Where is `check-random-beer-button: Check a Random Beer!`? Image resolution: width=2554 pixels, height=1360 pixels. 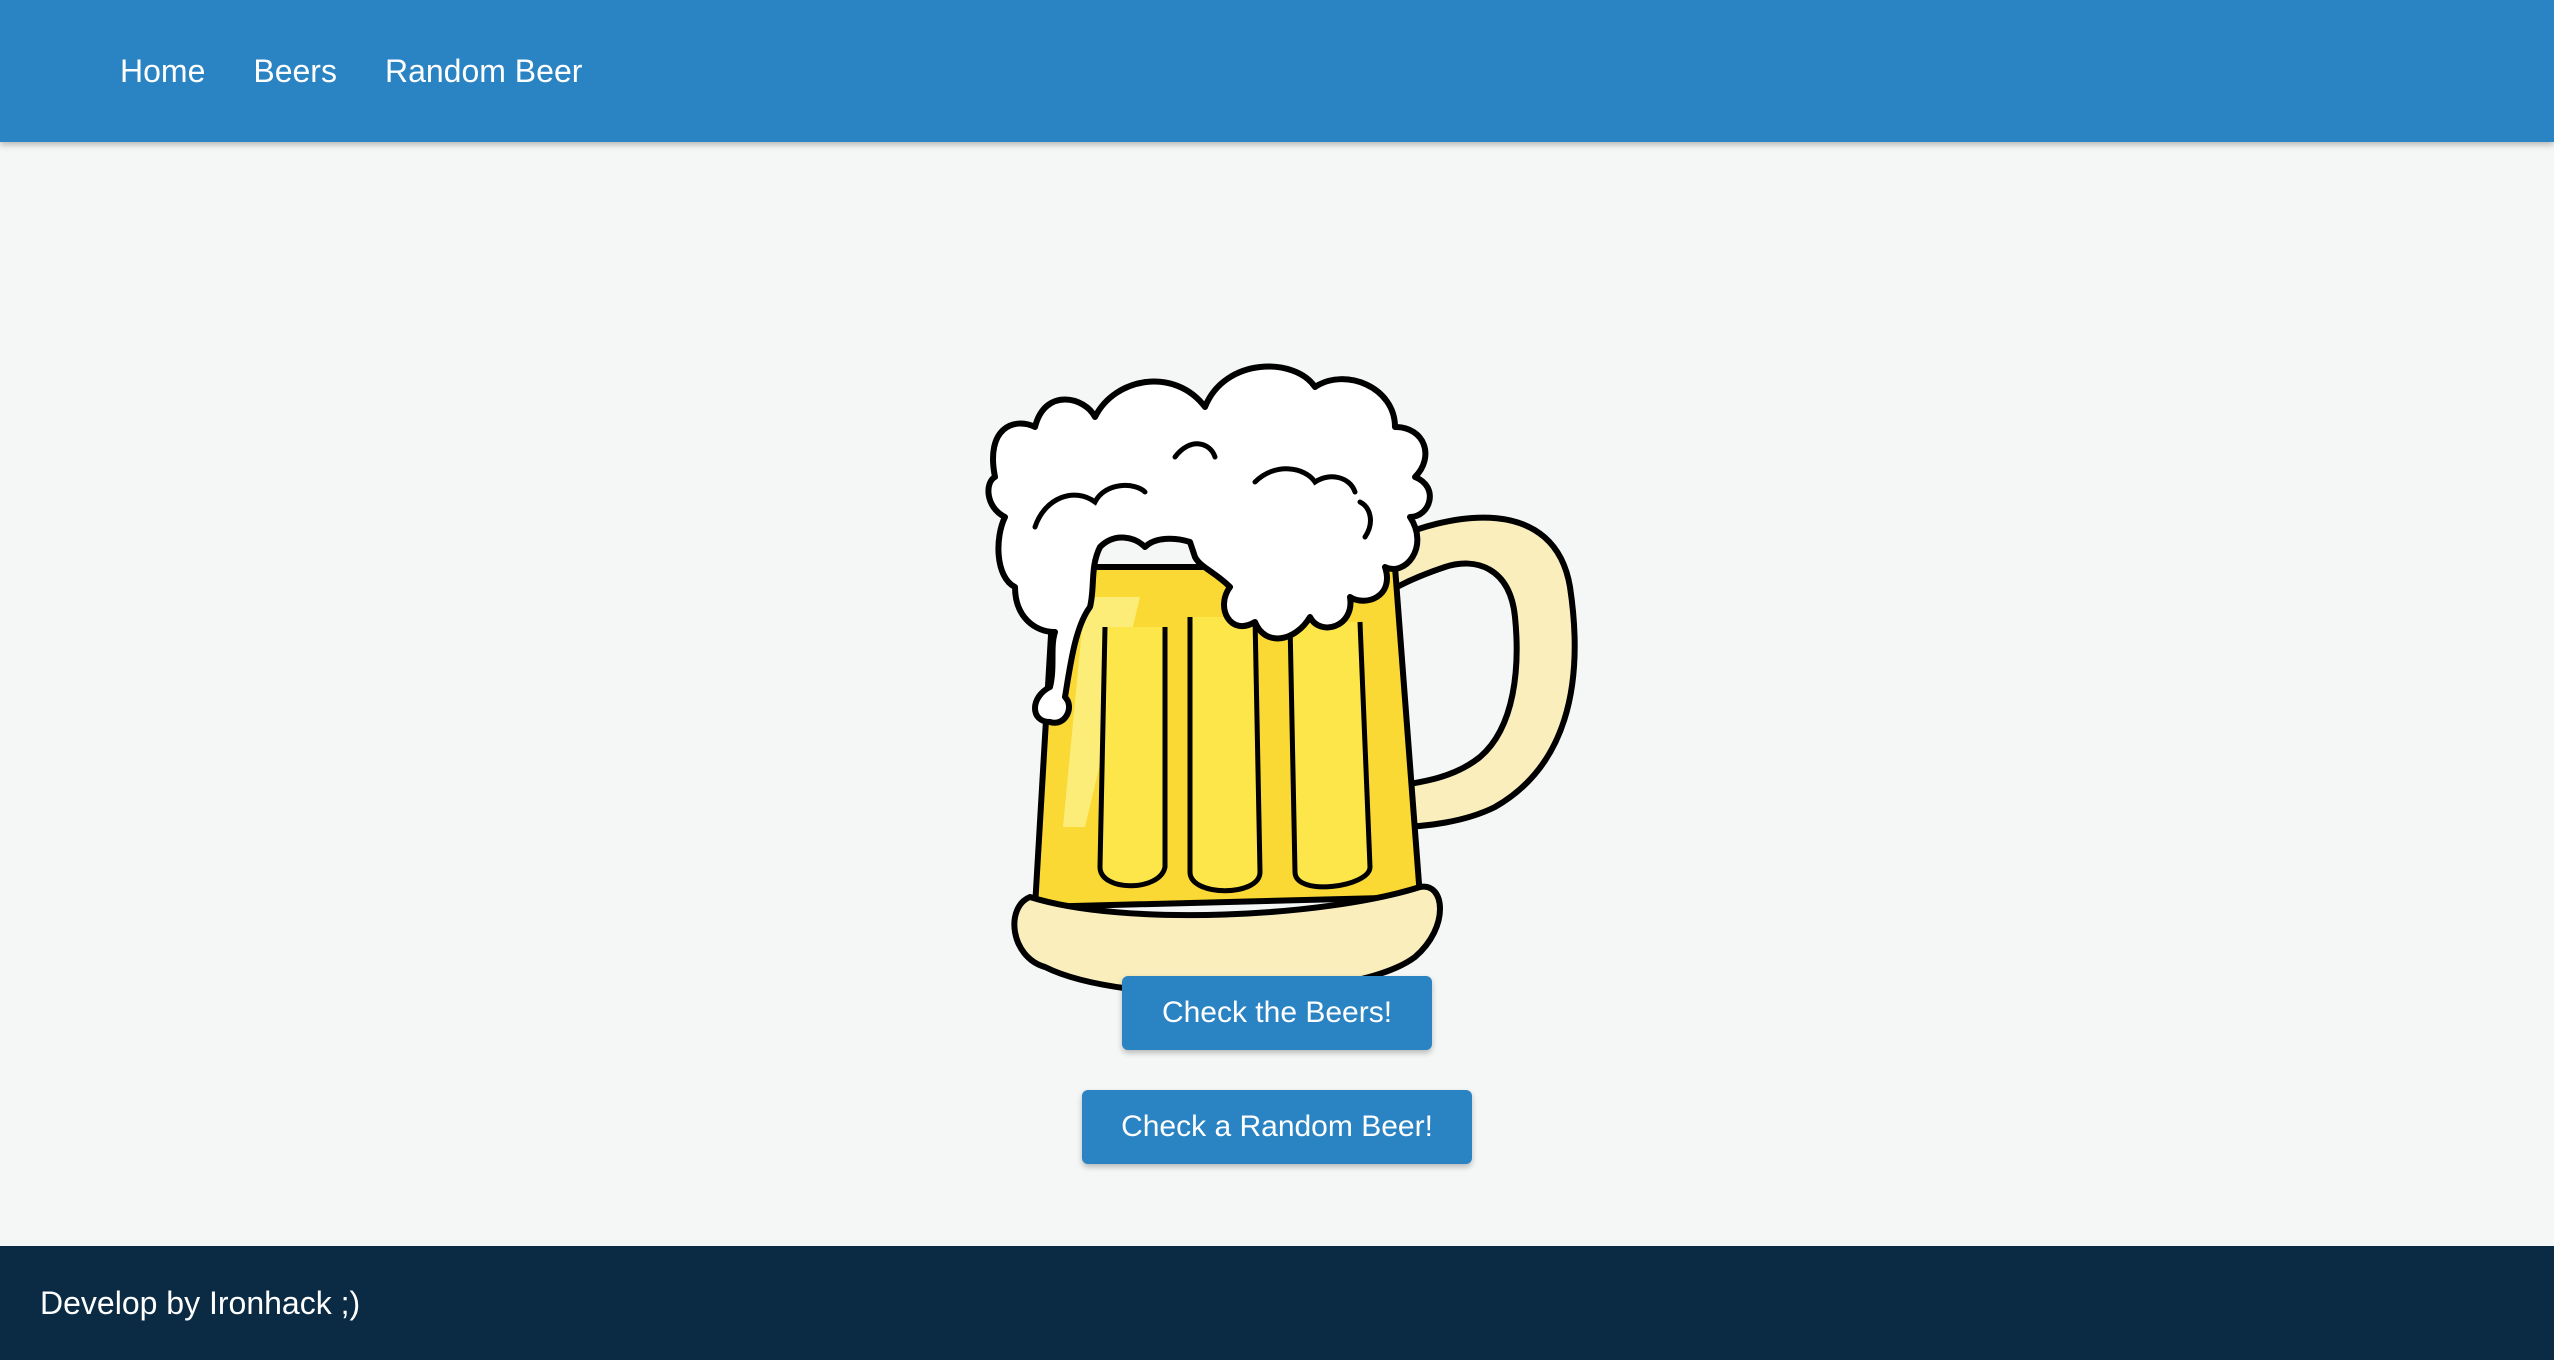
check-random-beer-button: Check a Random Beer! is located at coordinates (1277, 1127).